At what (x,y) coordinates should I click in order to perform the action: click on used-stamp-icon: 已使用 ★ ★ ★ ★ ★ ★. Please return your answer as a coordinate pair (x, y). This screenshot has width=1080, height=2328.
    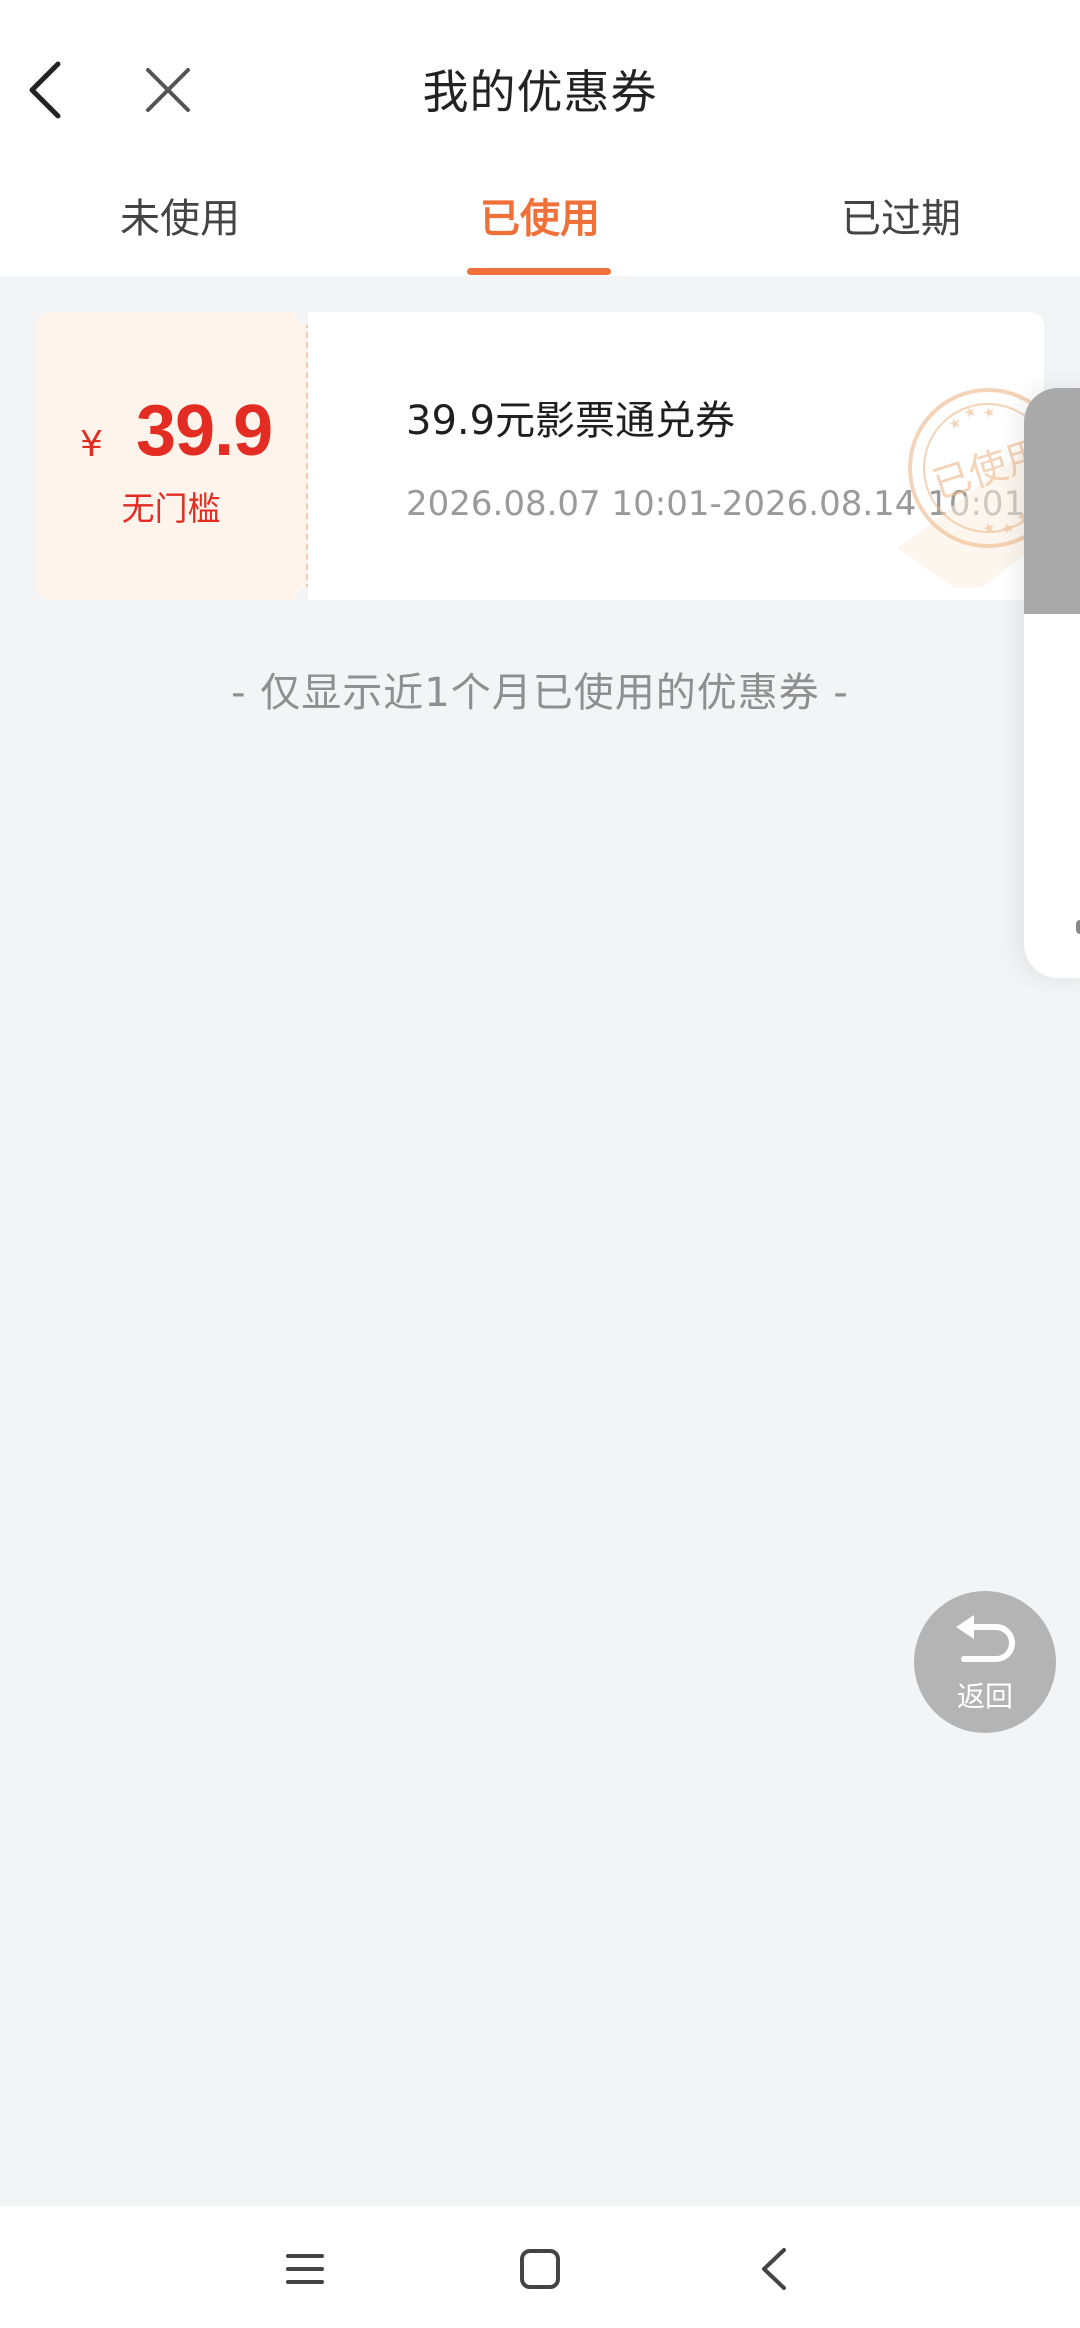
    Looking at the image, I should click on (971, 488).